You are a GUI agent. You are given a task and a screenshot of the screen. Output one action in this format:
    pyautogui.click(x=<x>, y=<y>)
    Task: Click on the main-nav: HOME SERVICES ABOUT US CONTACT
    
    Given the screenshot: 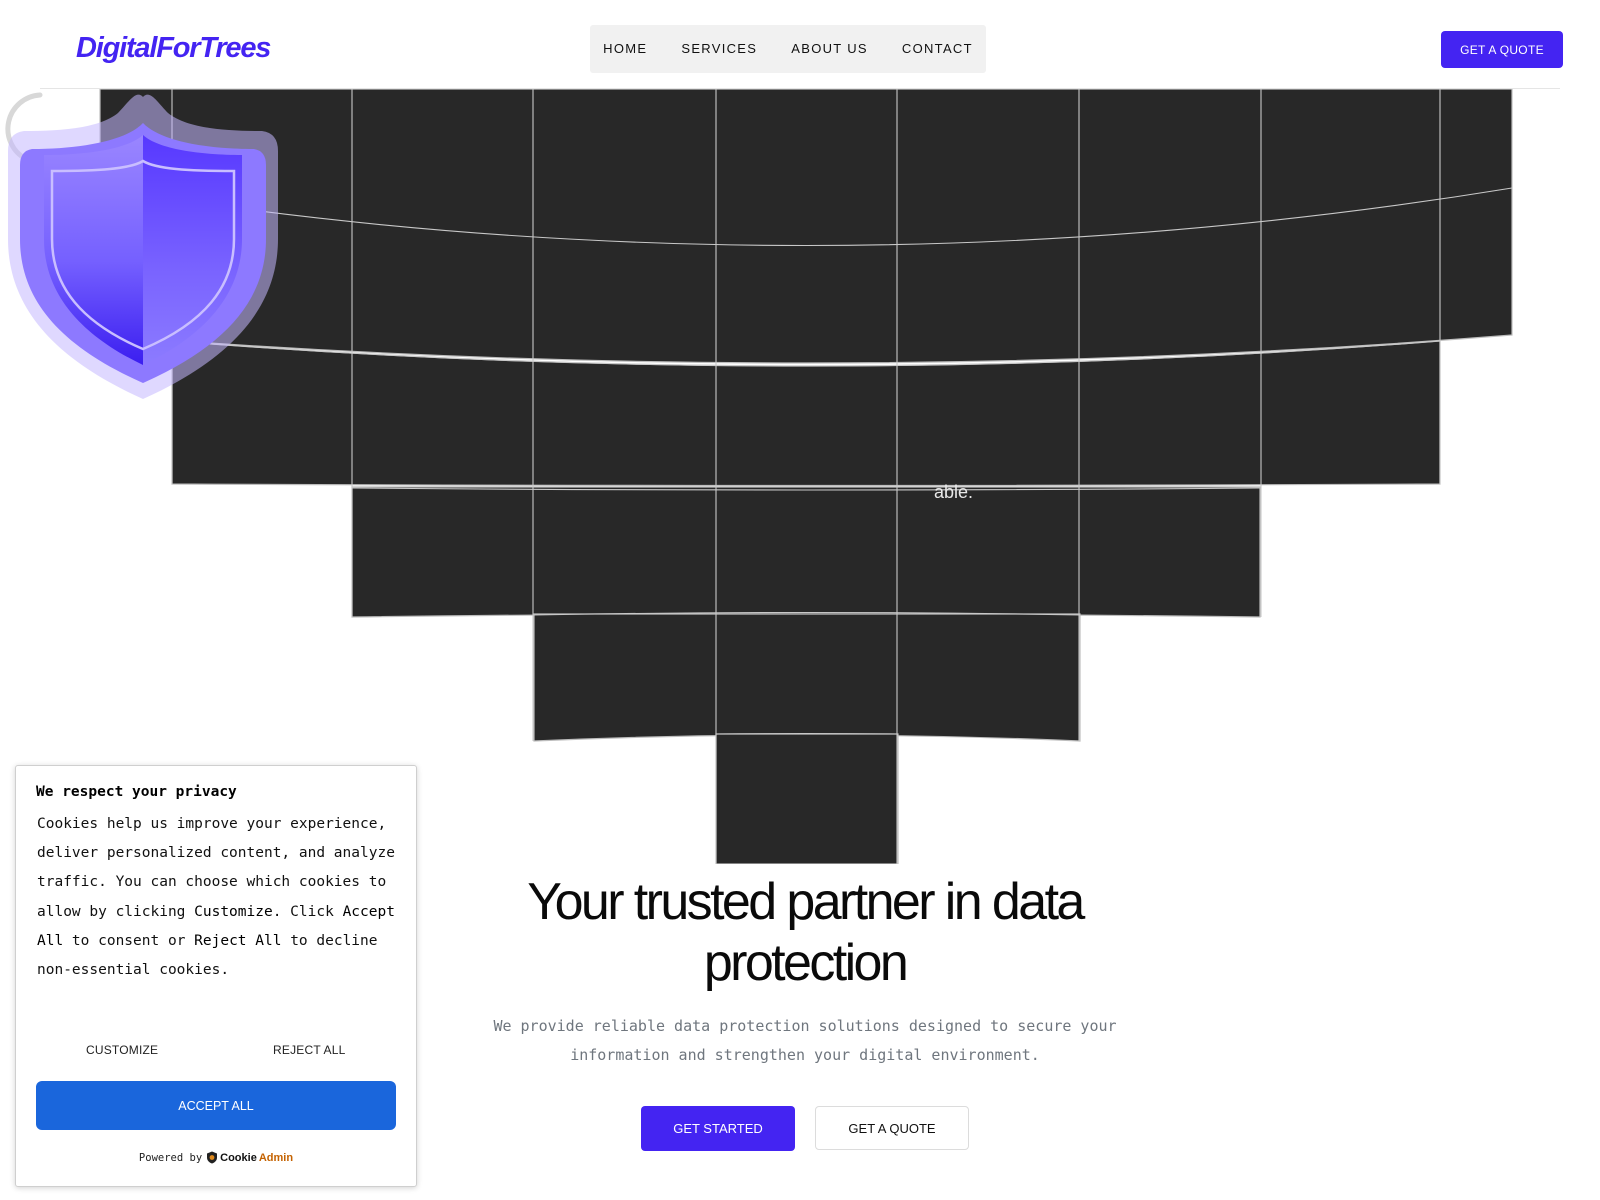 What is the action you would take?
    pyautogui.click(x=788, y=49)
    